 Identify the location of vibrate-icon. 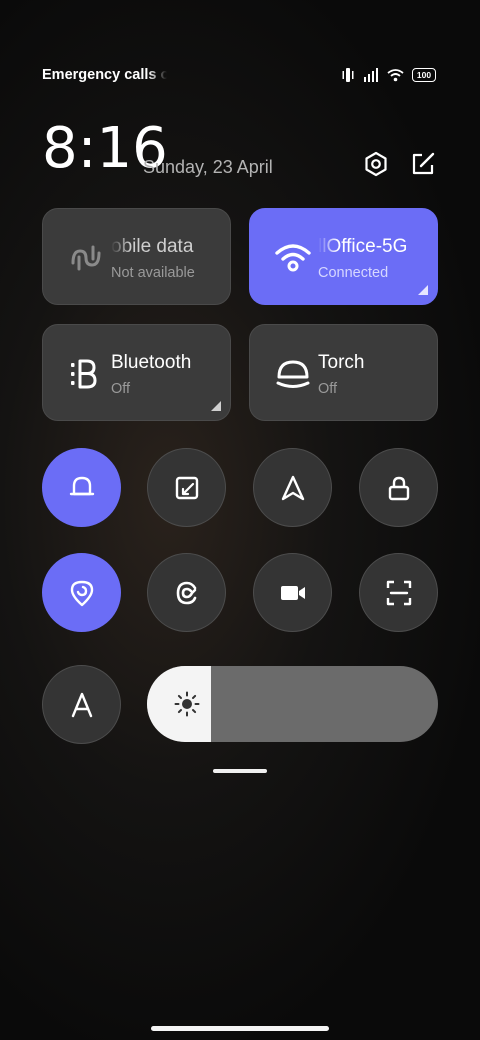
(348, 75).